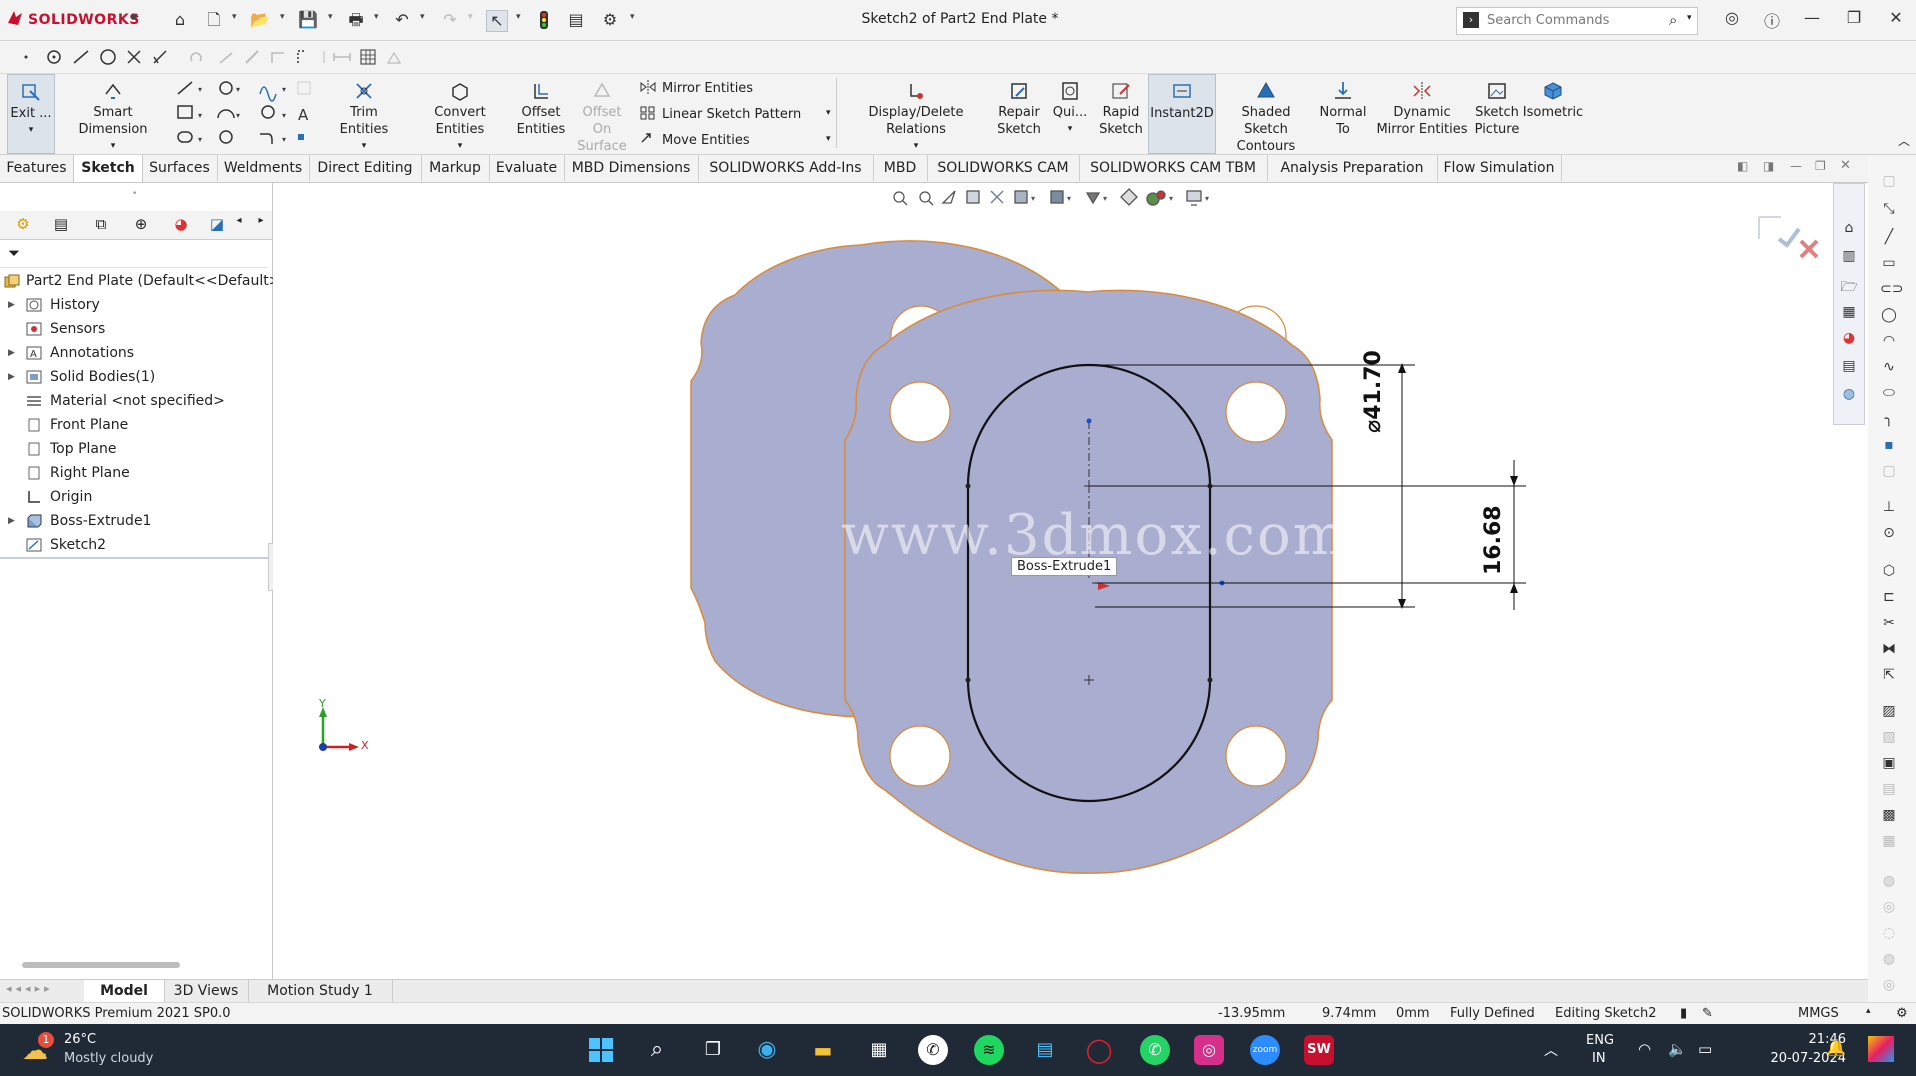  Describe the element at coordinates (136, 377) in the screenshot. I see `tree-item-solid-bodies: ▶ Solid Bodies(1)` at that location.